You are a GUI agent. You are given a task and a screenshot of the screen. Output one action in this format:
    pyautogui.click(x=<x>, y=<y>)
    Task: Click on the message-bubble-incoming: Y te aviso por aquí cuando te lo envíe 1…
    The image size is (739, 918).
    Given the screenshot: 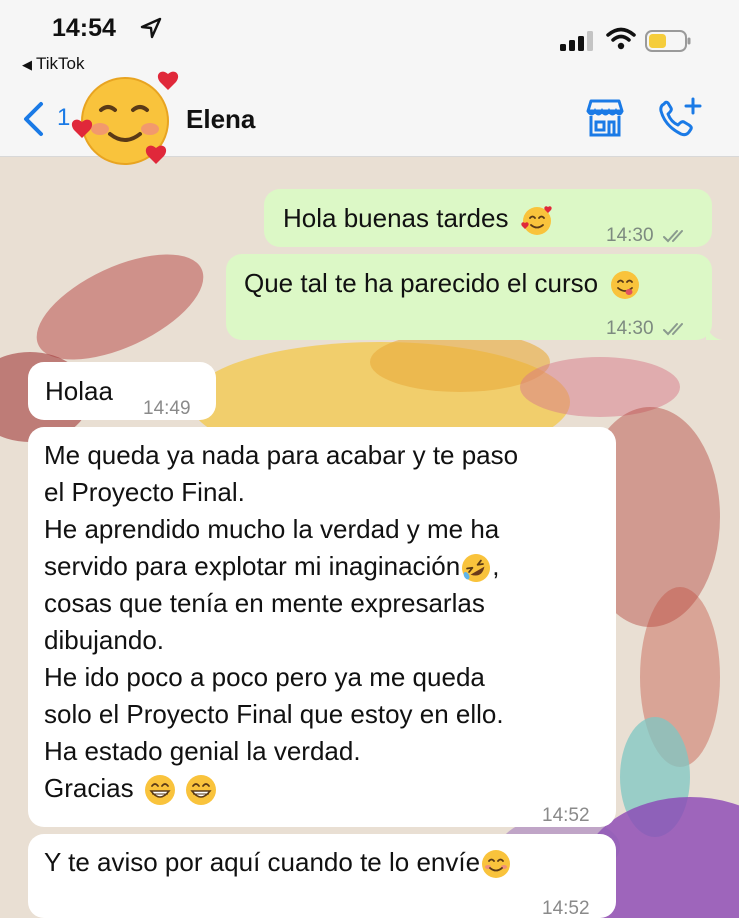 What is the action you would take?
    pyautogui.click(x=322, y=876)
    